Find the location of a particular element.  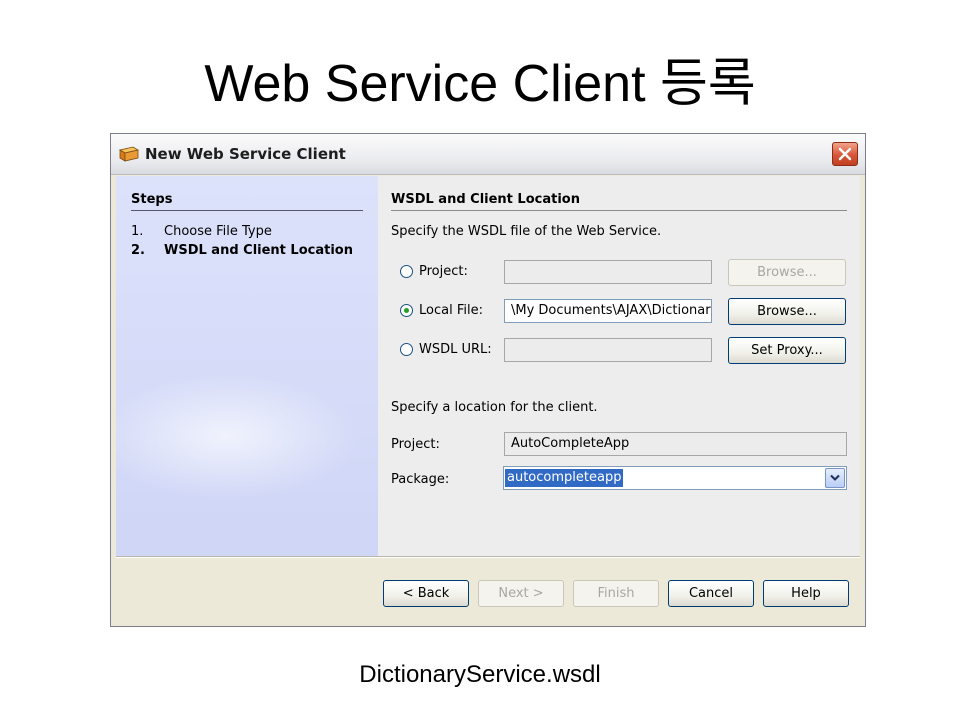

client-project-label: Project: is located at coordinates (415, 444).